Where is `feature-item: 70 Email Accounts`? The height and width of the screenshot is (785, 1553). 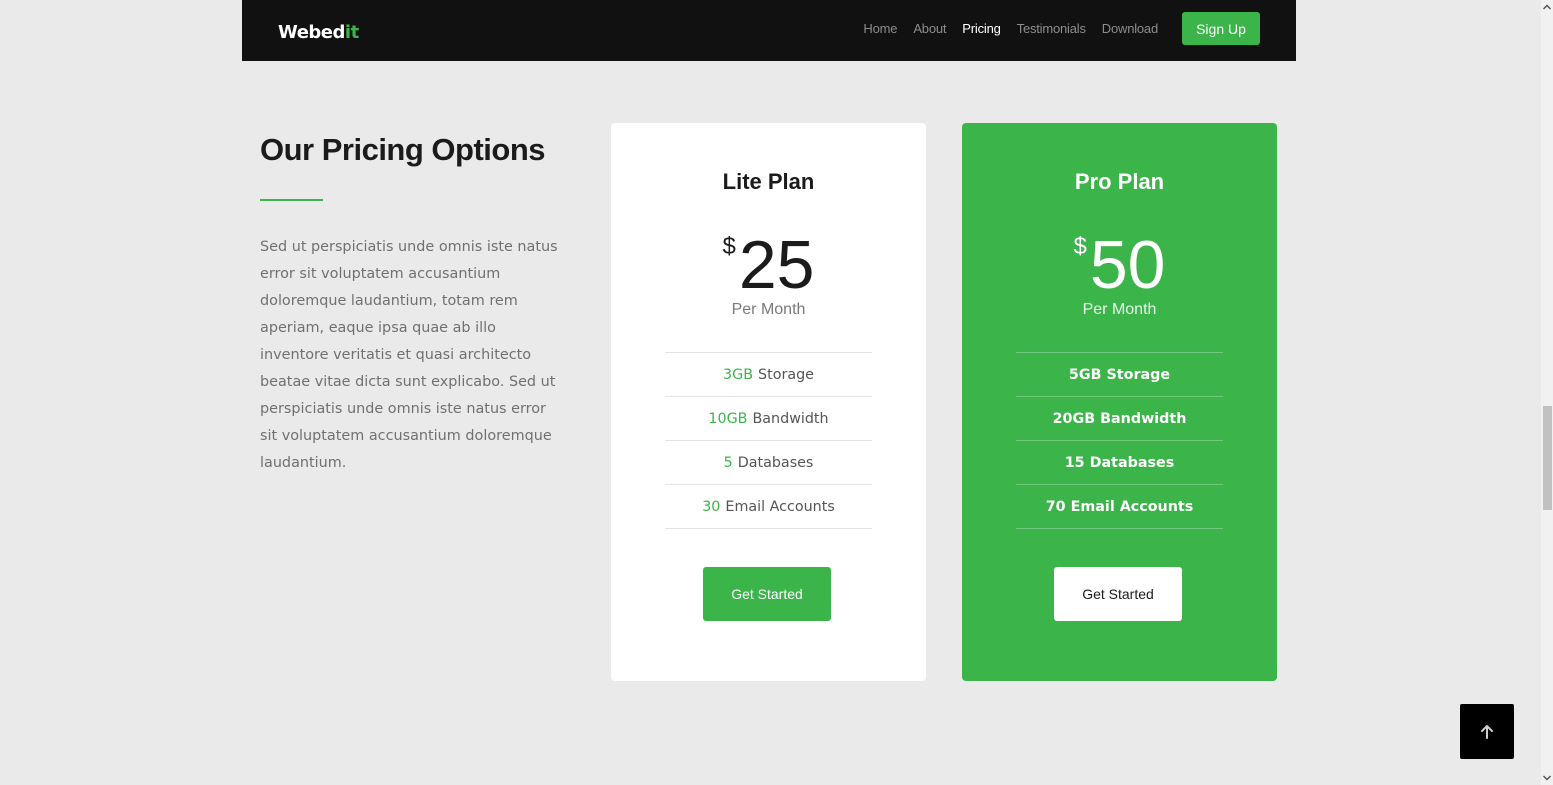 feature-item: 70 Email Accounts is located at coordinates (1119, 507).